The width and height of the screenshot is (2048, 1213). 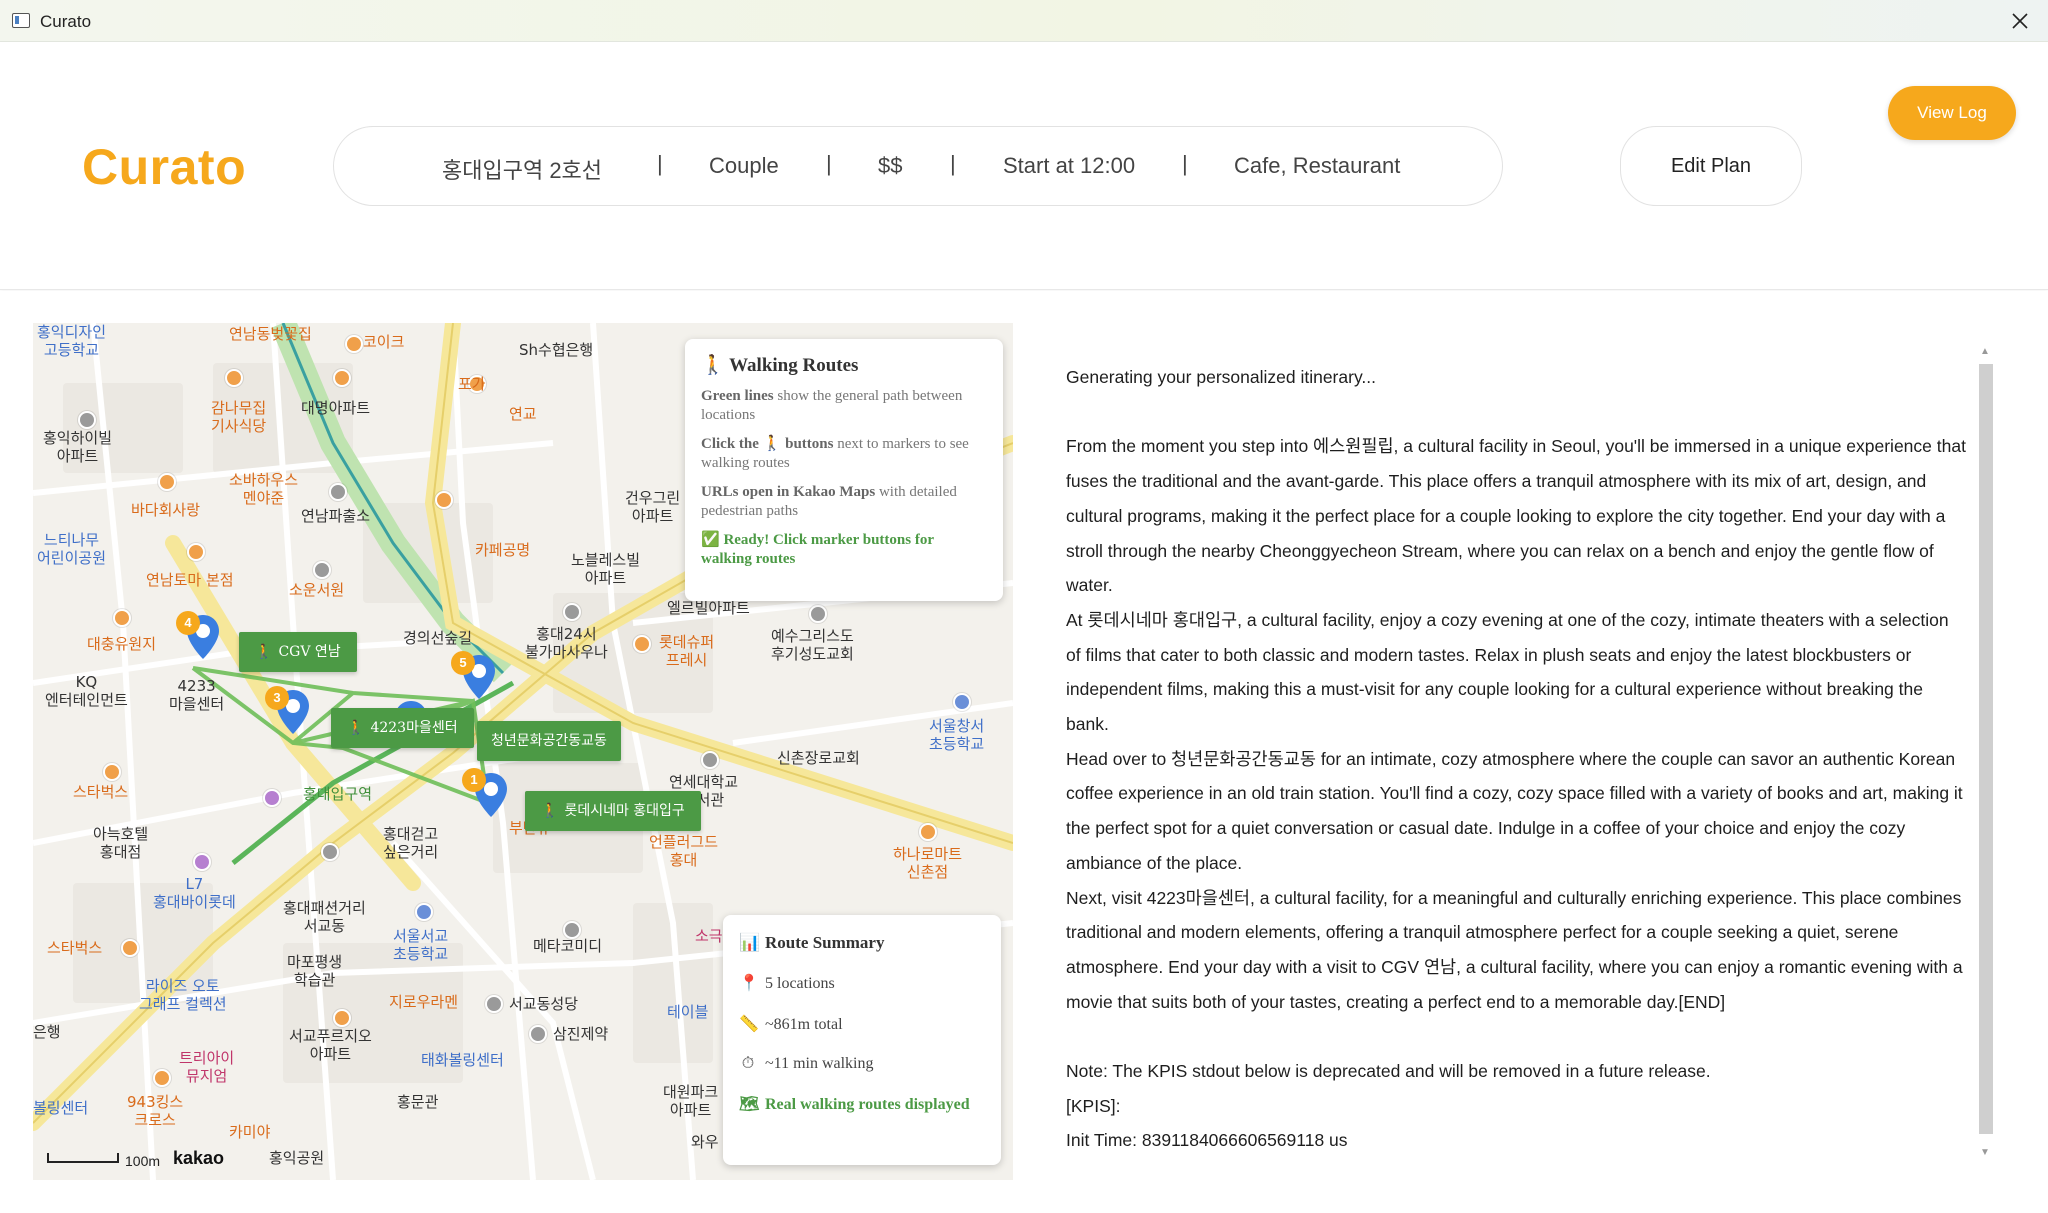 What do you see at coordinates (581, 1034) in the screenshot?
I see `map-label: 삼진제약` at bounding box center [581, 1034].